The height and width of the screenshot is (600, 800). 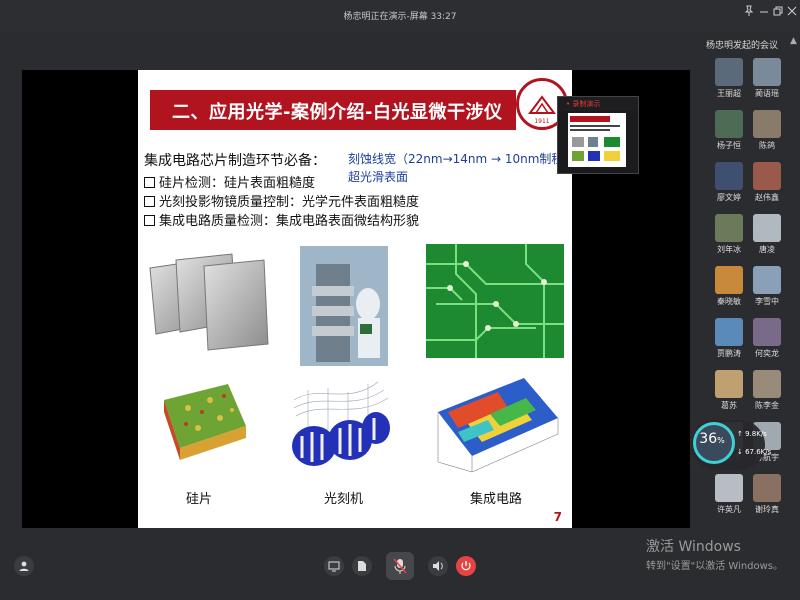 What do you see at coordinates (729, 93) in the screenshot?
I see `participant-name: 王丽超` at bounding box center [729, 93].